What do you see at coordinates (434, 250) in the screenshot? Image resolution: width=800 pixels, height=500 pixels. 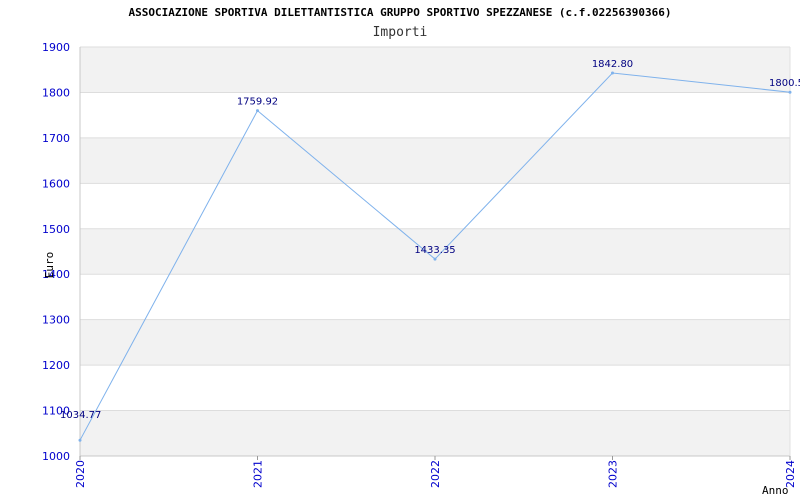 I see `data-label: 1433.35` at bounding box center [434, 250].